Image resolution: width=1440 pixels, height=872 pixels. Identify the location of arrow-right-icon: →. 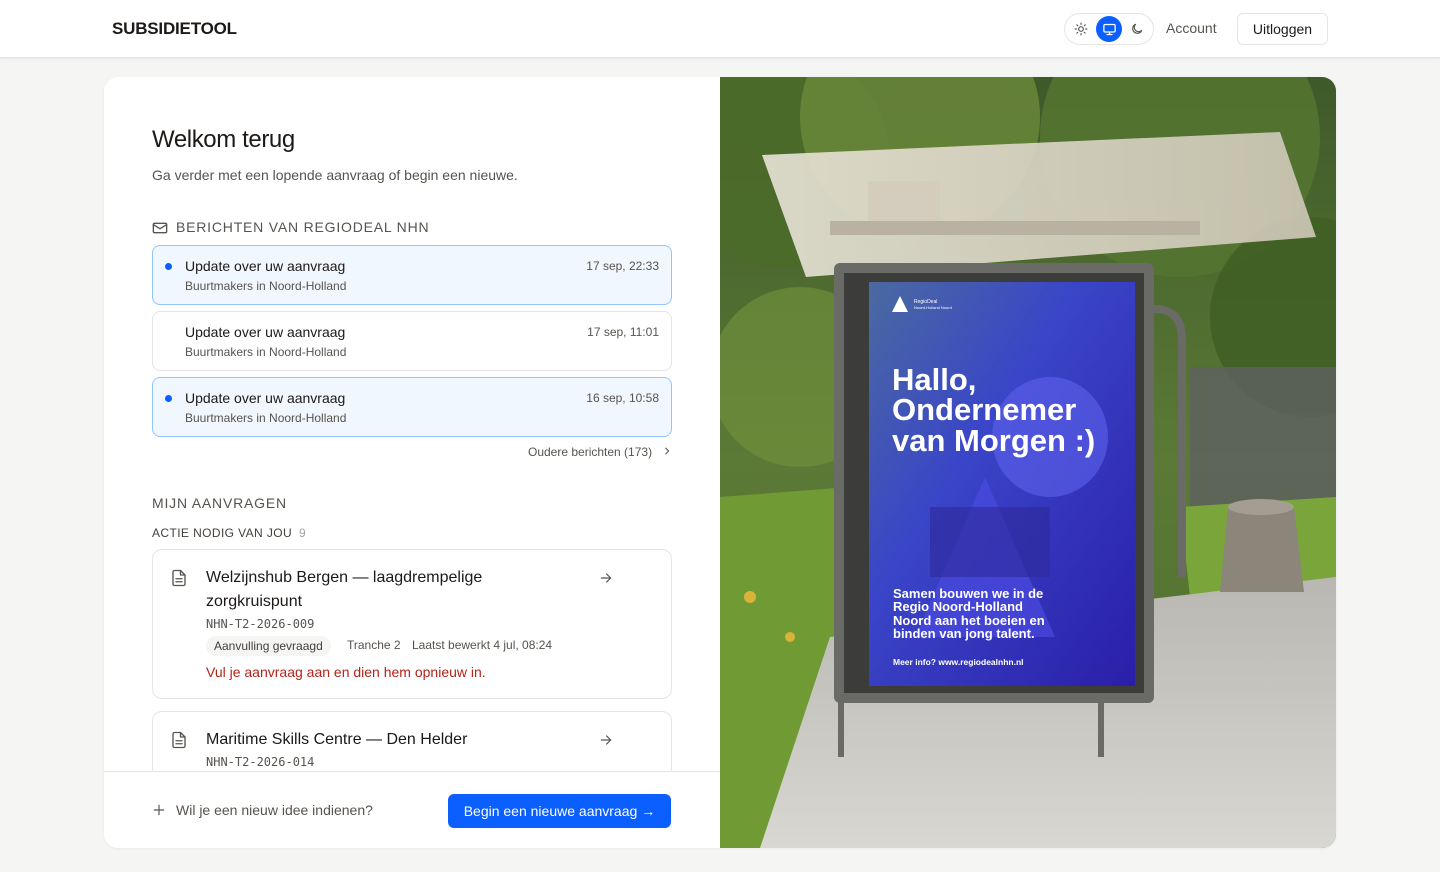
(648, 811).